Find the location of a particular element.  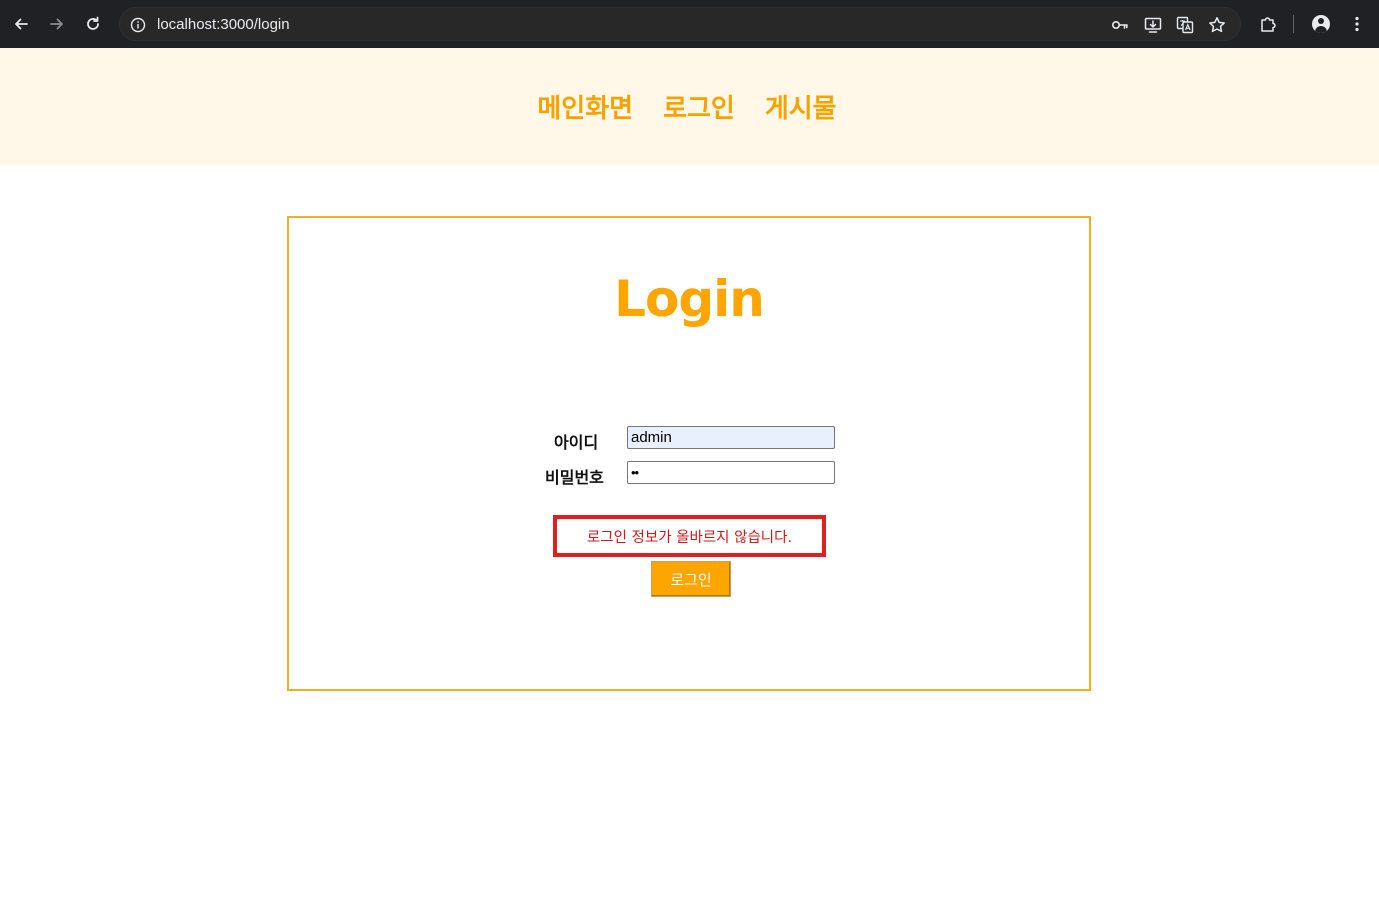

forward-arrow-icon is located at coordinates (57, 24).